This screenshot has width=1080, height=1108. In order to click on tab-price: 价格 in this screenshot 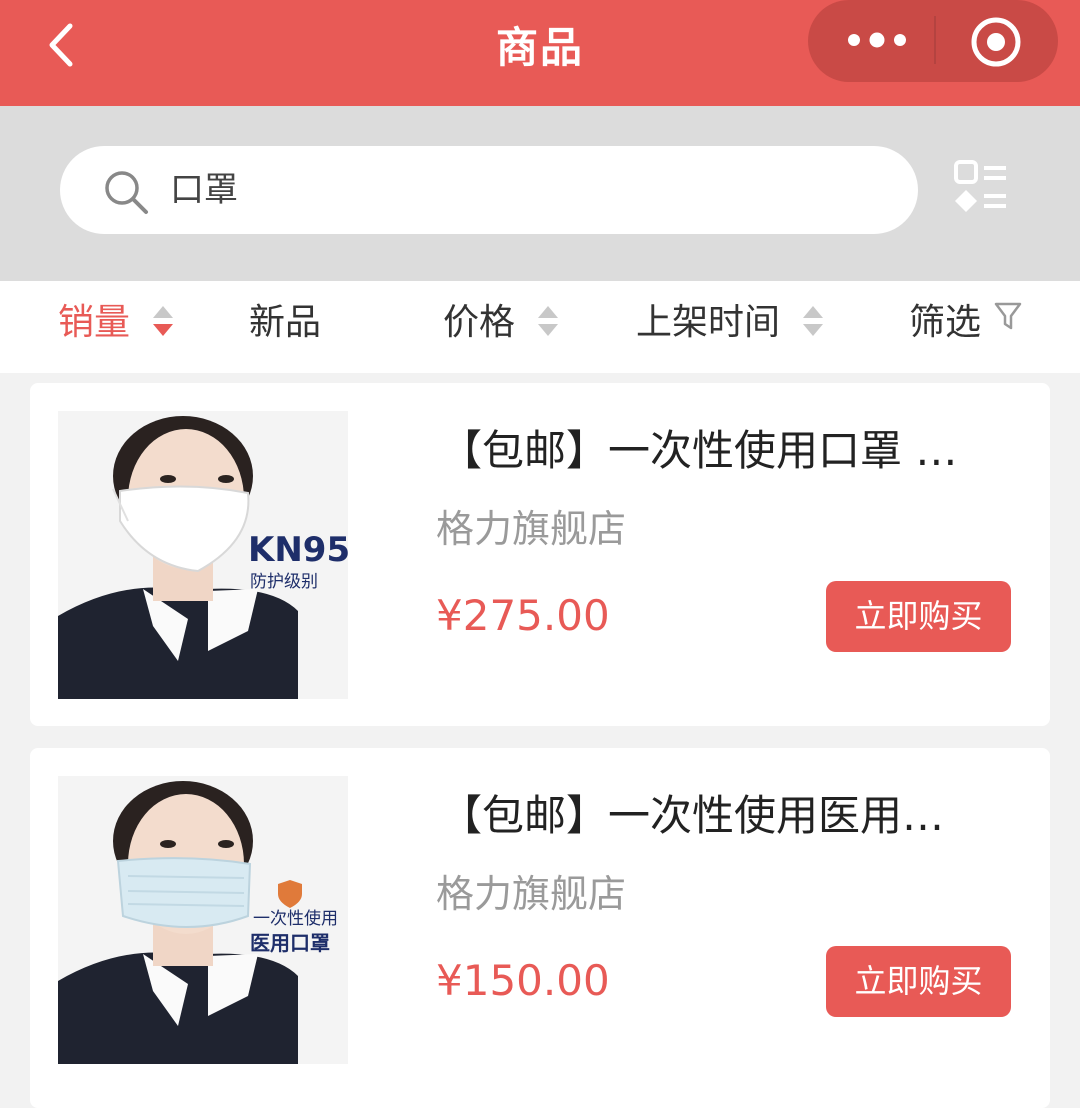, I will do `click(501, 323)`.